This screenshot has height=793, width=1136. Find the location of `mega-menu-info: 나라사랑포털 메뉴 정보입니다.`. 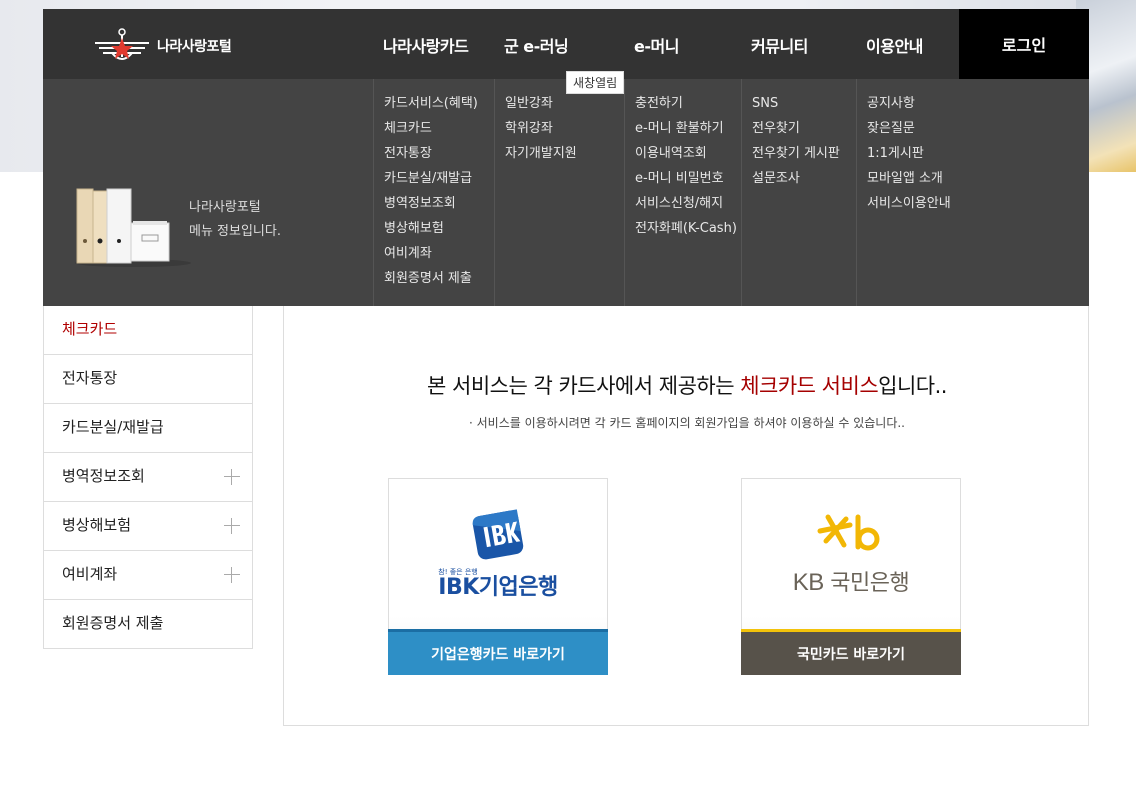

mega-menu-info: 나라사랑포털 메뉴 정보입니다. is located at coordinates (235, 220).